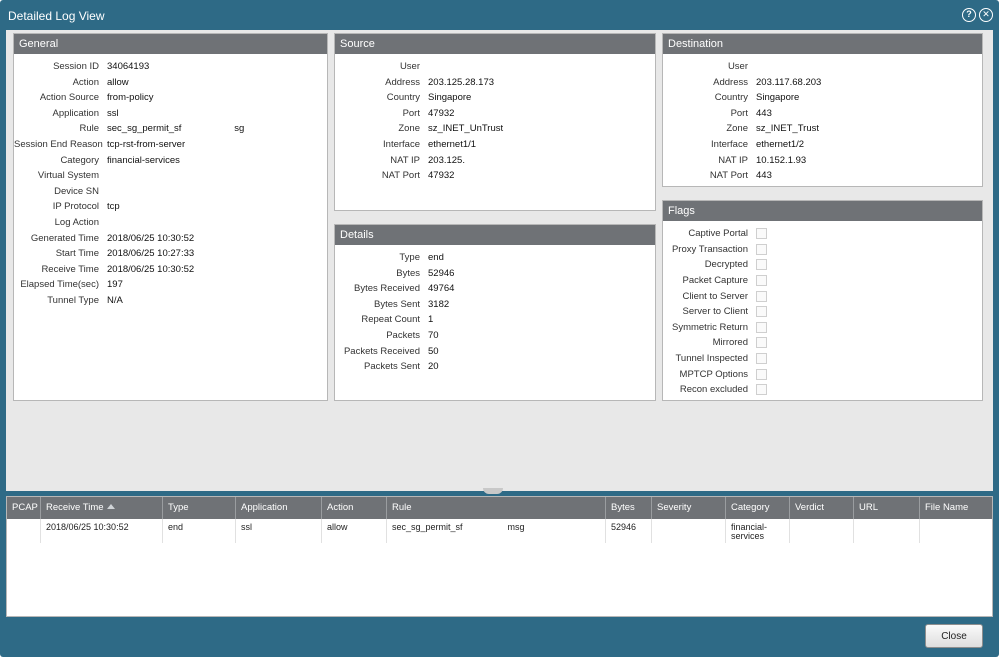  I want to click on field-row: Tunnel Type N/A, so click(170, 301).